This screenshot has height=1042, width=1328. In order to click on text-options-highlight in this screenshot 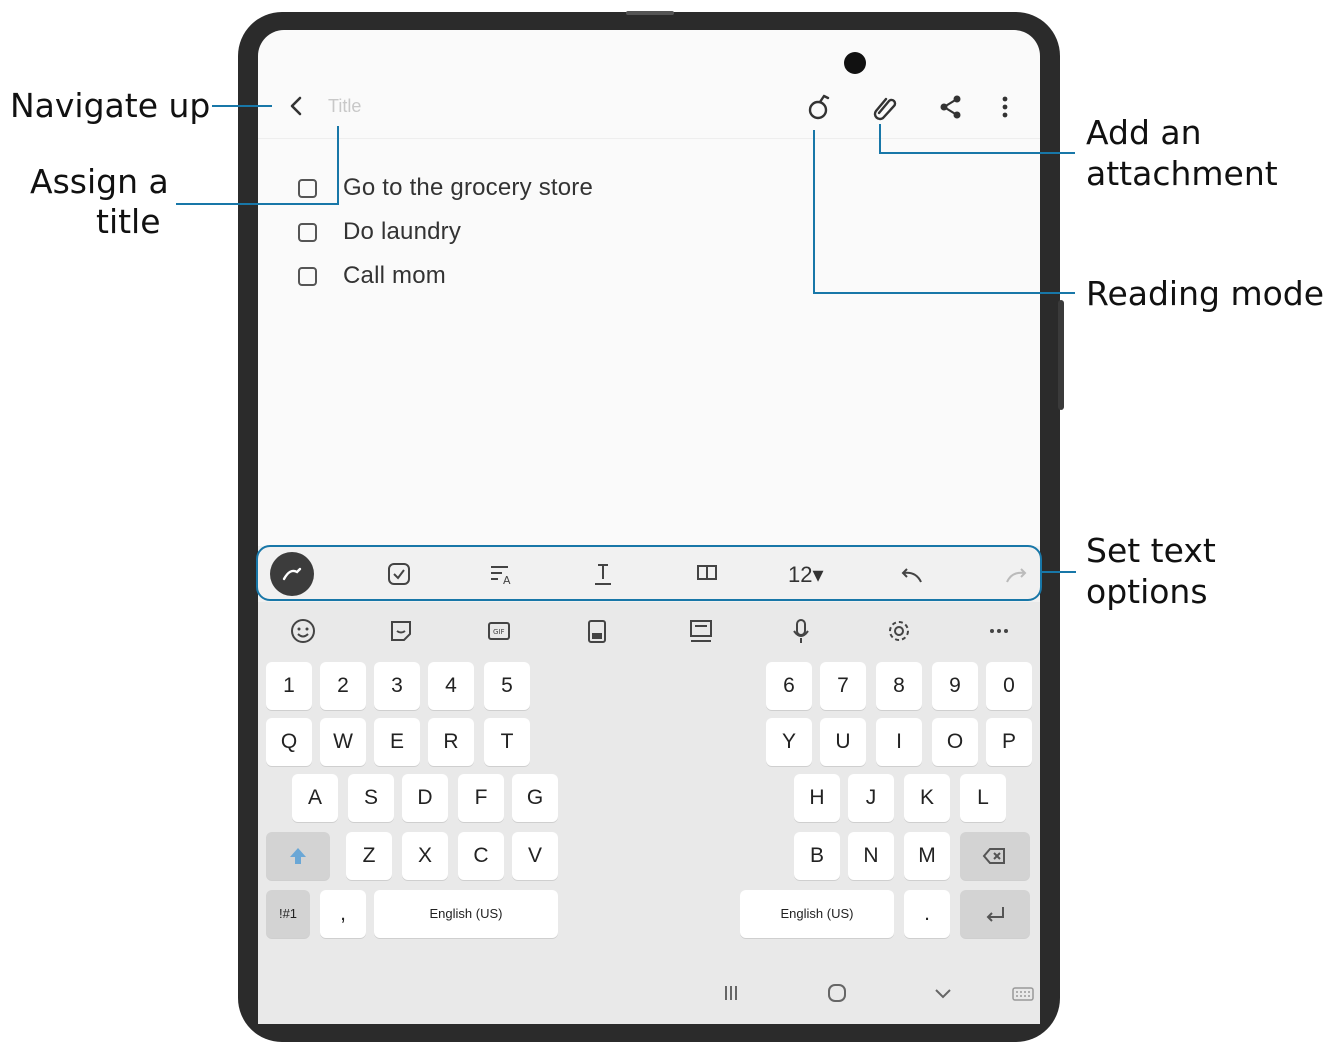, I will do `click(649, 573)`.